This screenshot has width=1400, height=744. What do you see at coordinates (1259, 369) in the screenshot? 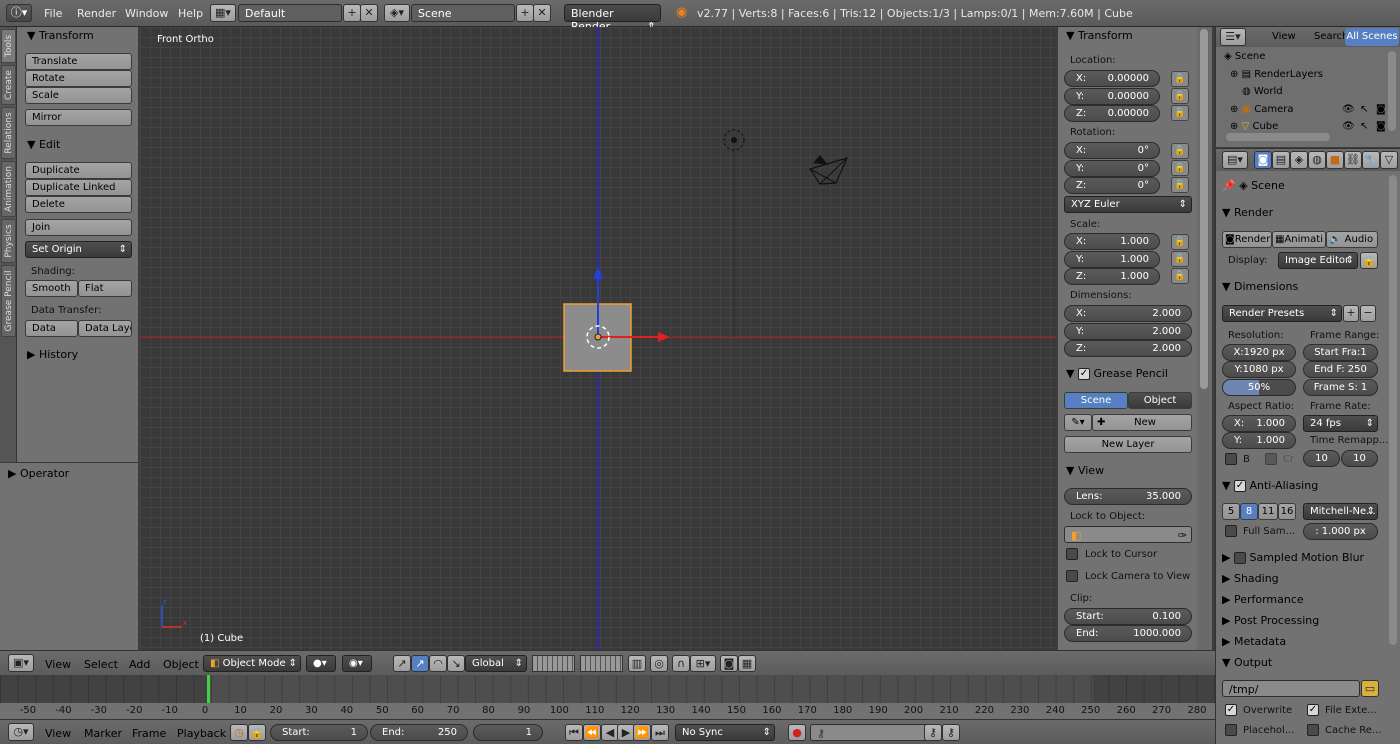
I see `resolution-y-field: Y:1080 px` at bounding box center [1259, 369].